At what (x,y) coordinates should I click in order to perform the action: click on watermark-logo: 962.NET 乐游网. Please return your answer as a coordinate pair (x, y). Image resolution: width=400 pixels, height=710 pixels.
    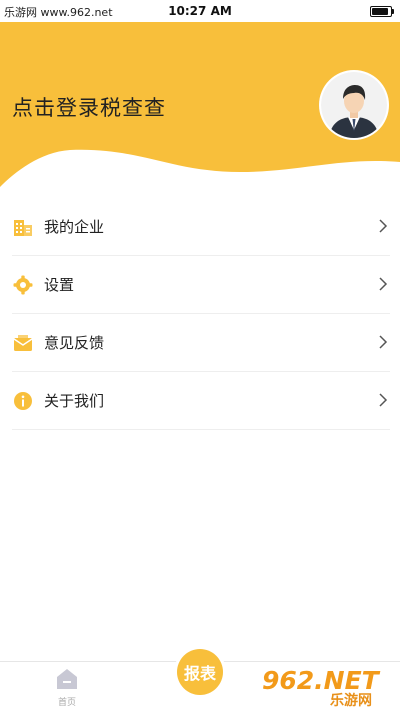
    Looking at the image, I should click on (331, 687).